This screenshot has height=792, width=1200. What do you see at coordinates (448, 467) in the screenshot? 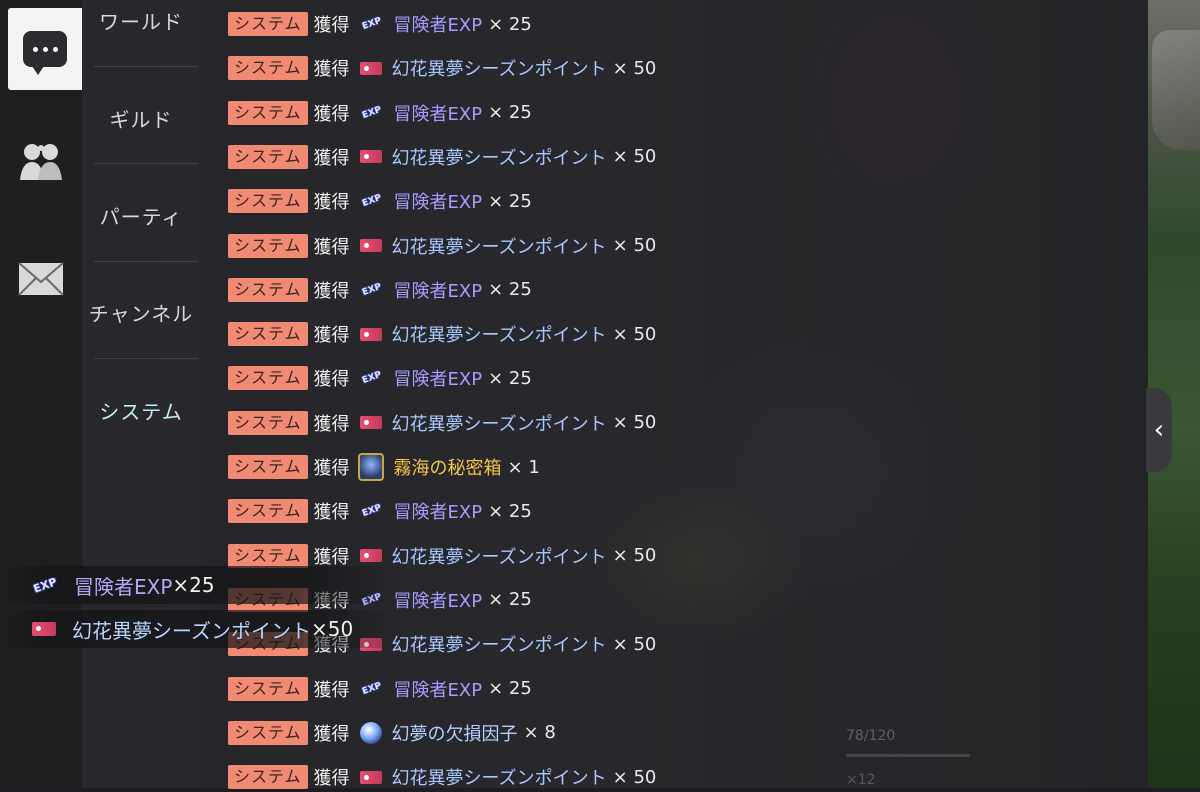
I see `item-link: 霧海の秘密箱` at bounding box center [448, 467].